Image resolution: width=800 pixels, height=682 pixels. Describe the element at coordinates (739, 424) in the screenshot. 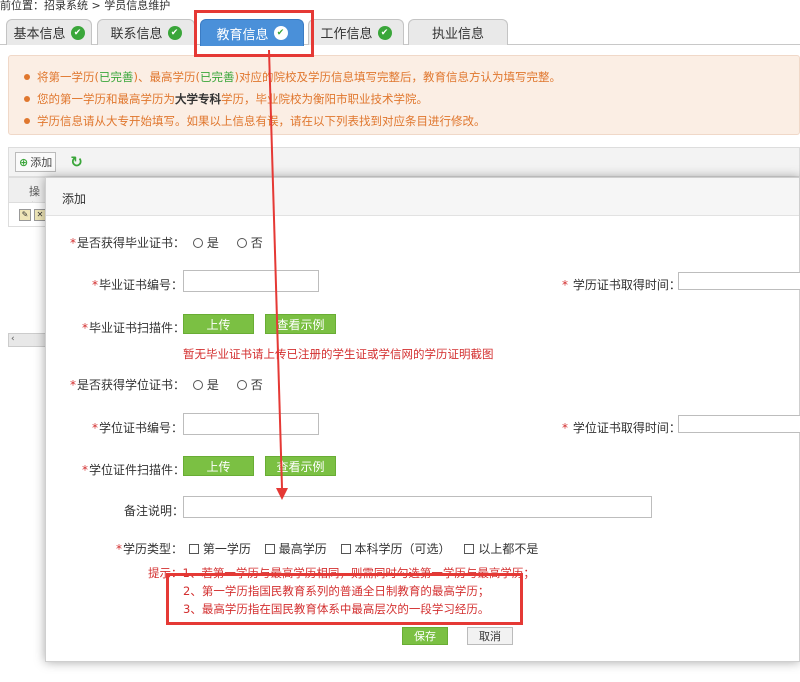

I see `degree-time-input` at that location.